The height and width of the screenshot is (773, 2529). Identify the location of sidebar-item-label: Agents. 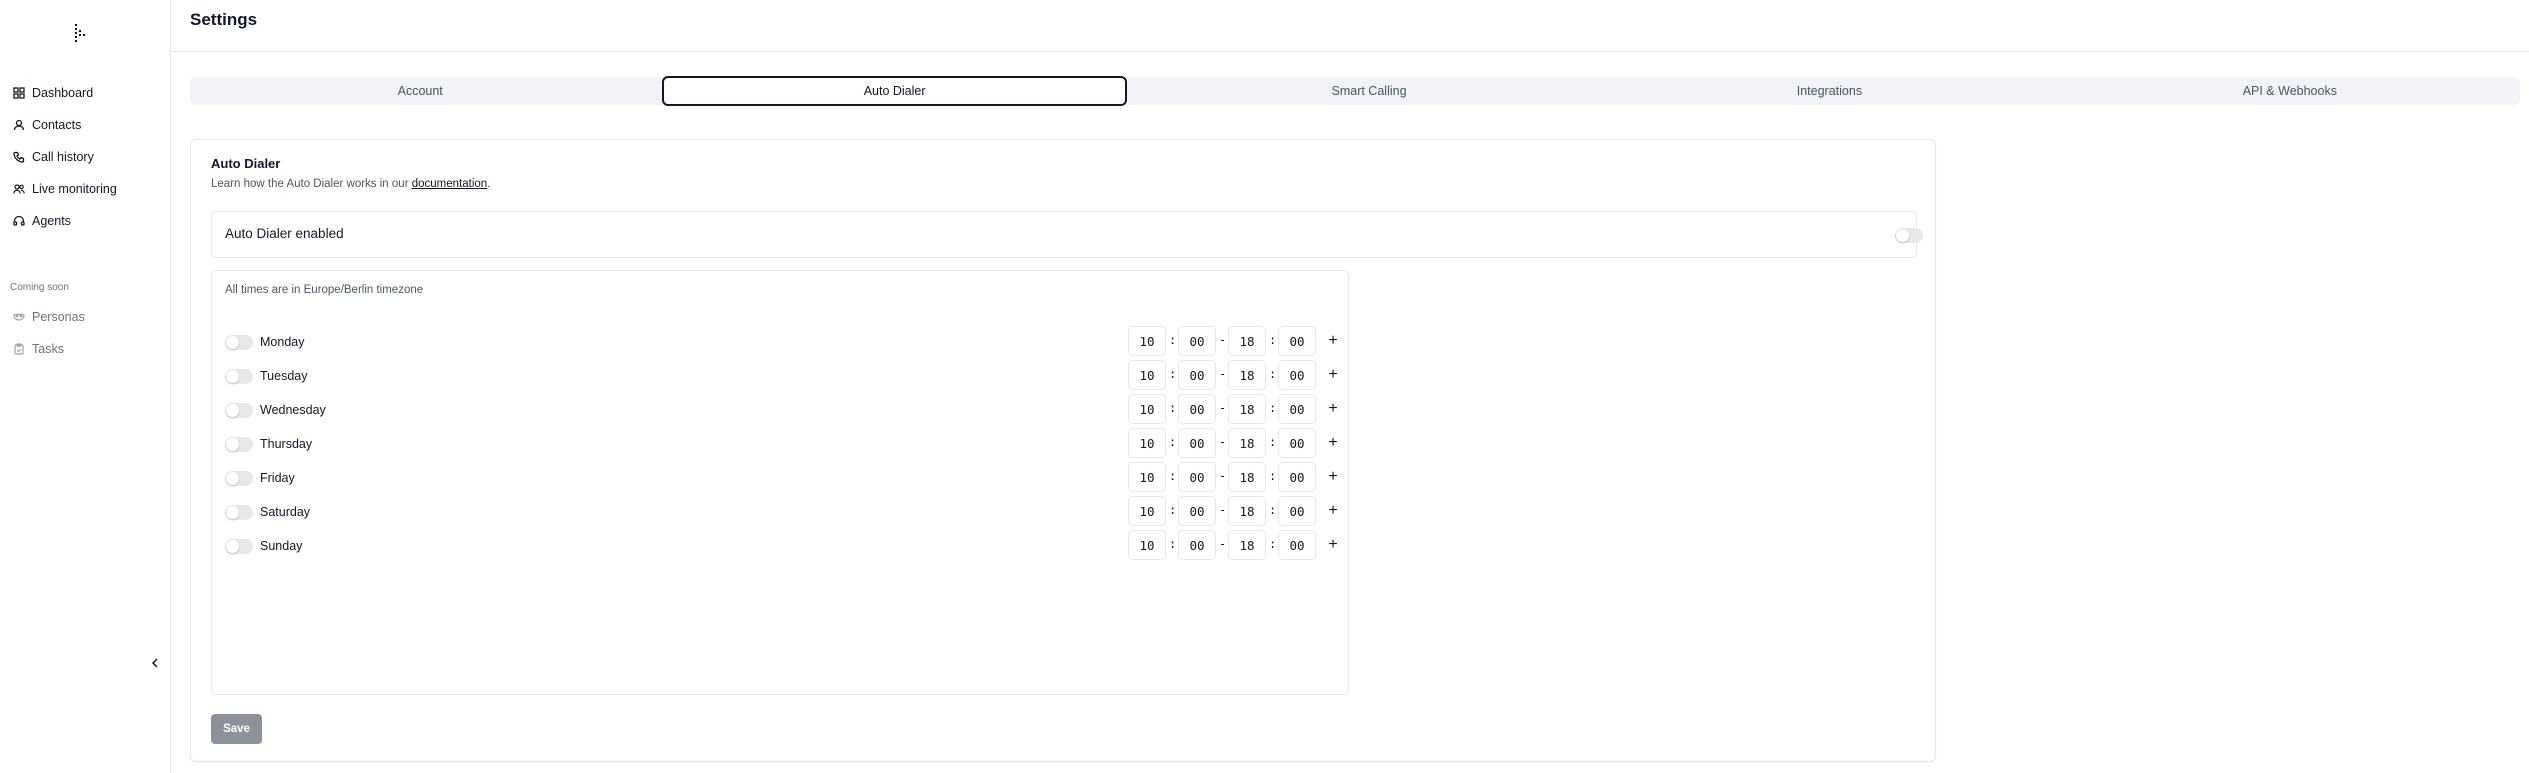
(51, 221).